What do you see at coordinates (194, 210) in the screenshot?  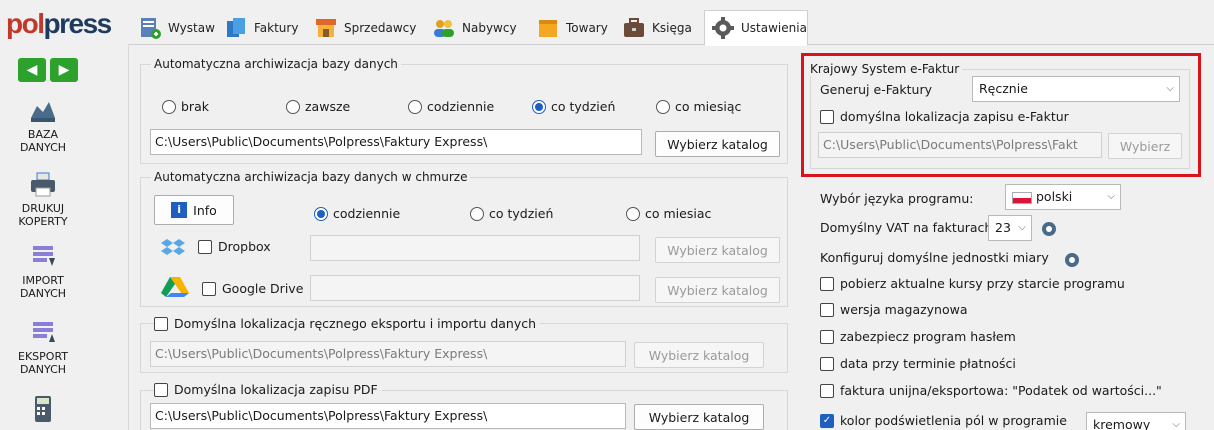 I see `info-button: i Info` at bounding box center [194, 210].